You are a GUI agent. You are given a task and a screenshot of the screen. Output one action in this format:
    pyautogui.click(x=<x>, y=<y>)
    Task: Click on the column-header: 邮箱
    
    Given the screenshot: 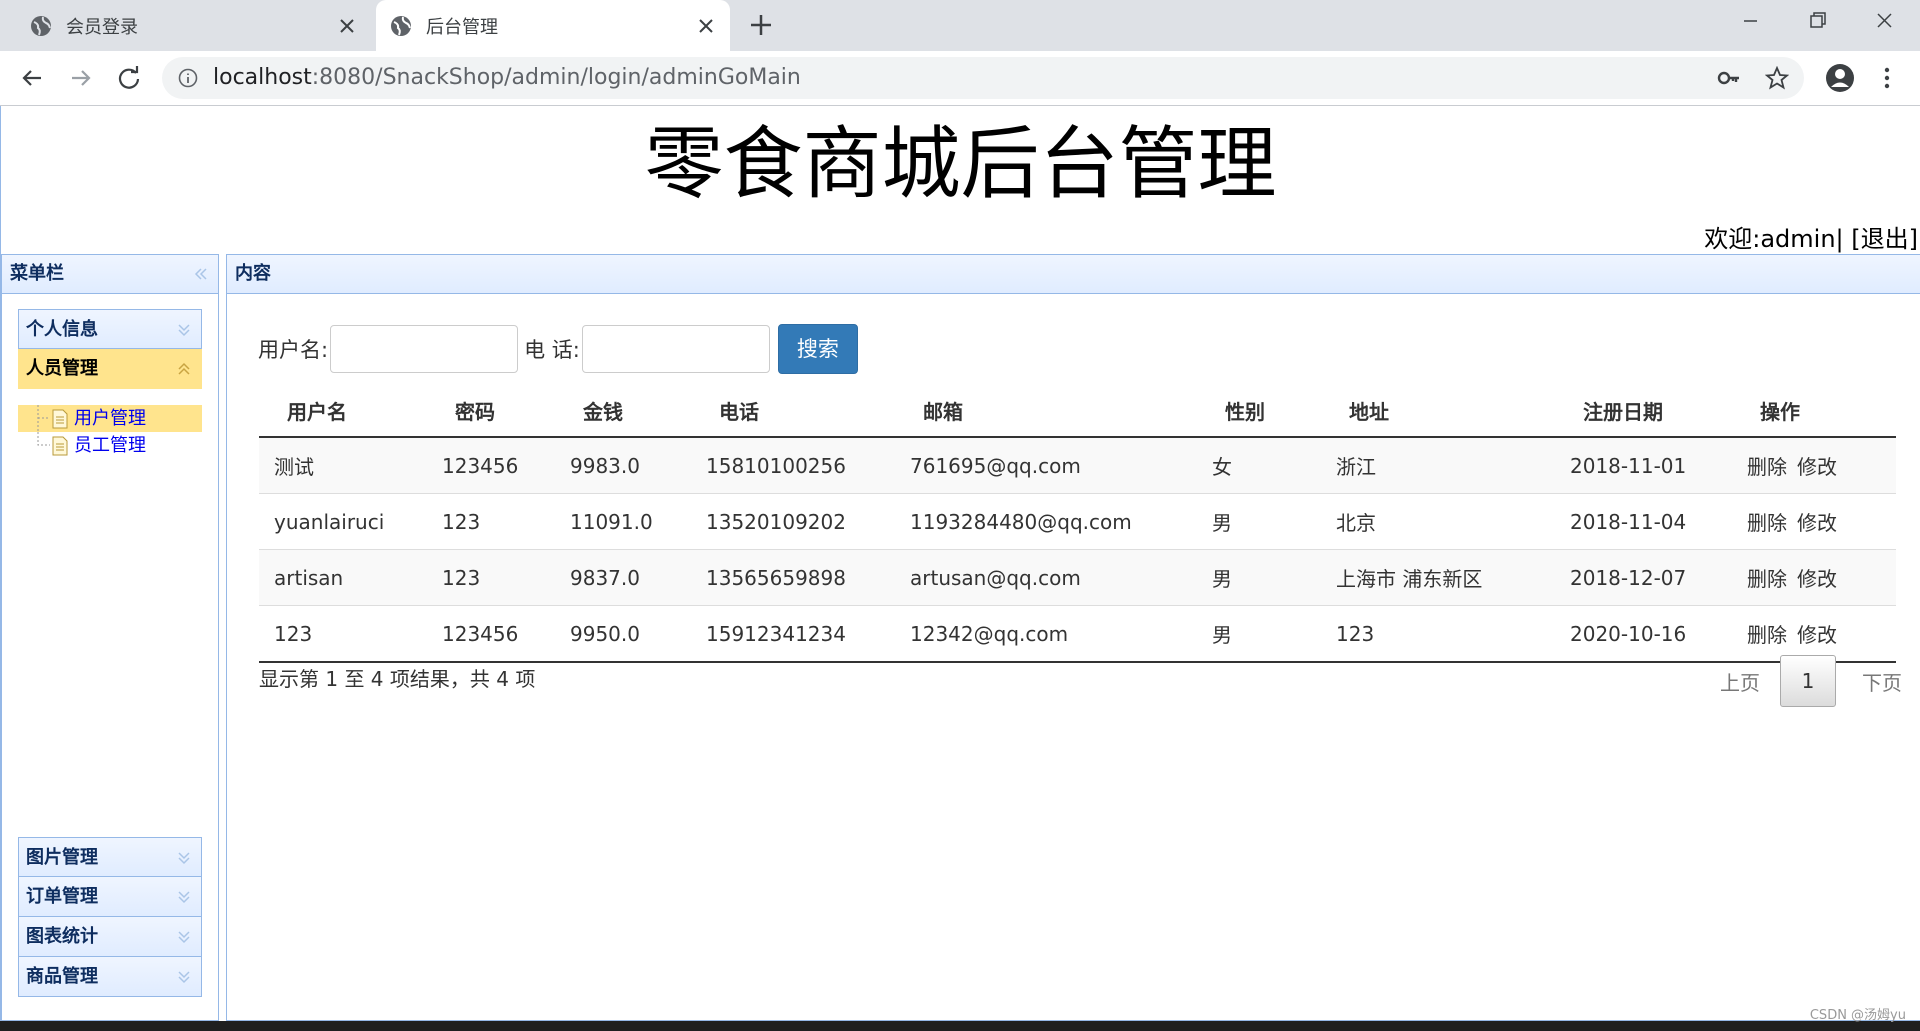 What is the action you would take?
    pyautogui.click(x=1046, y=411)
    